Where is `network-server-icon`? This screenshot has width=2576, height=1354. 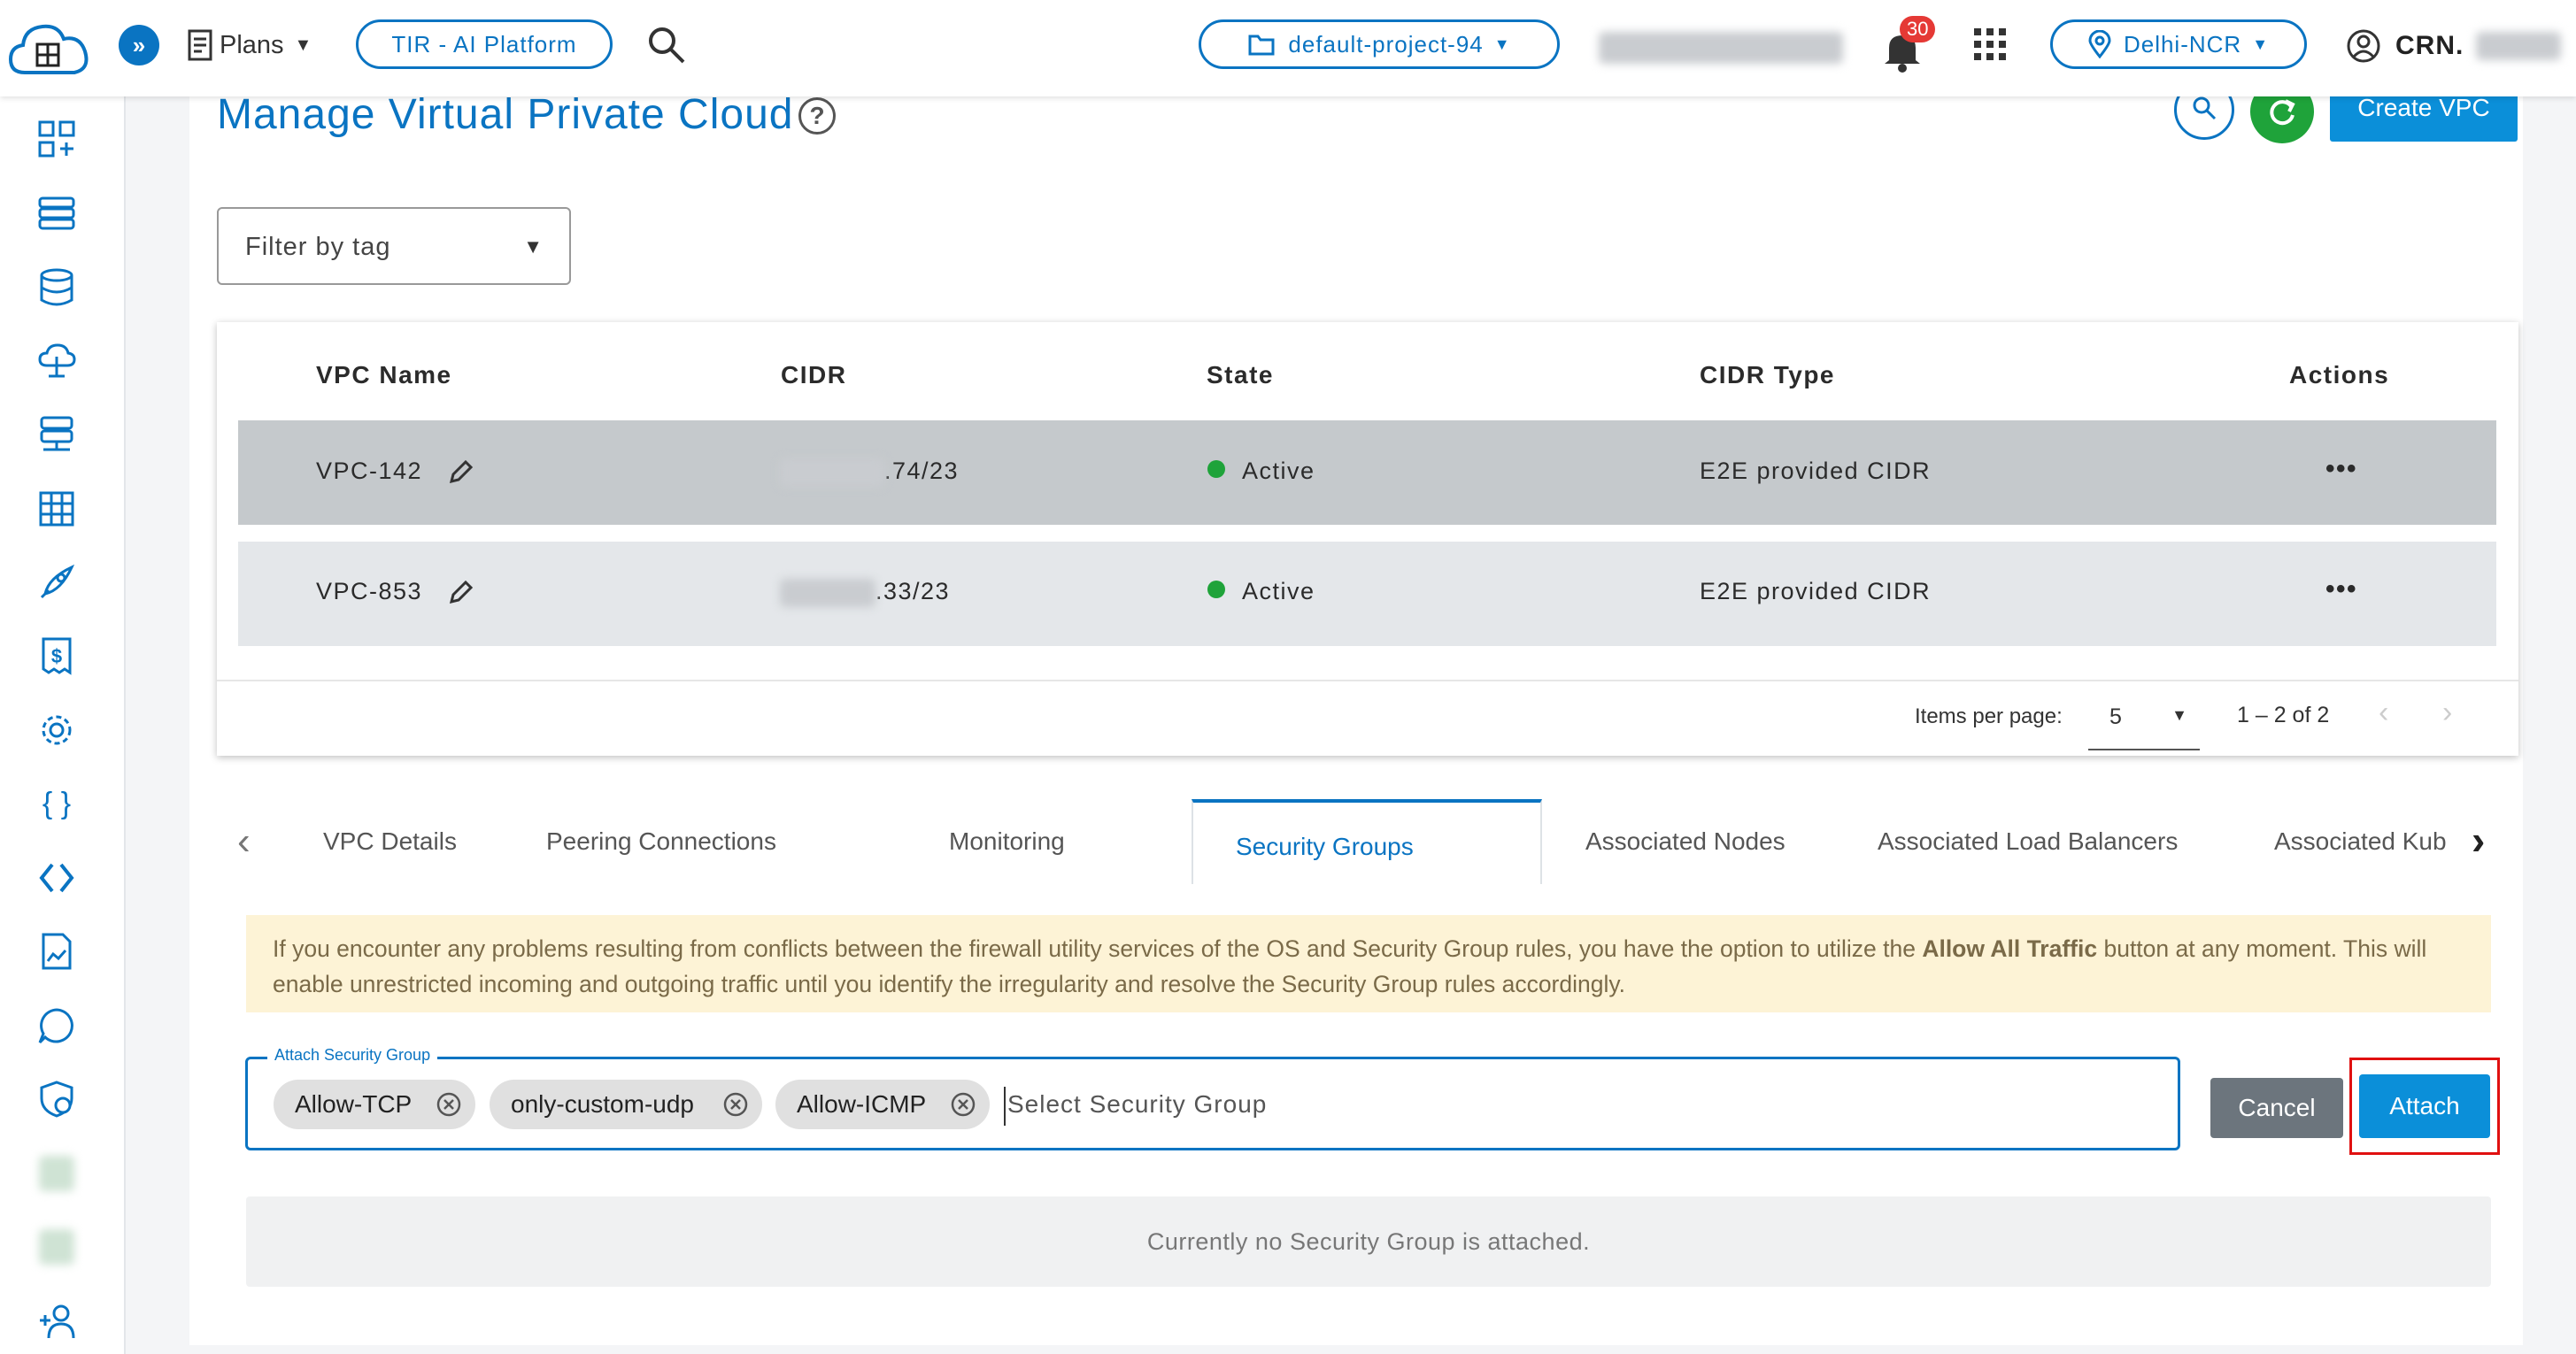 network-server-icon is located at coordinates (57, 435).